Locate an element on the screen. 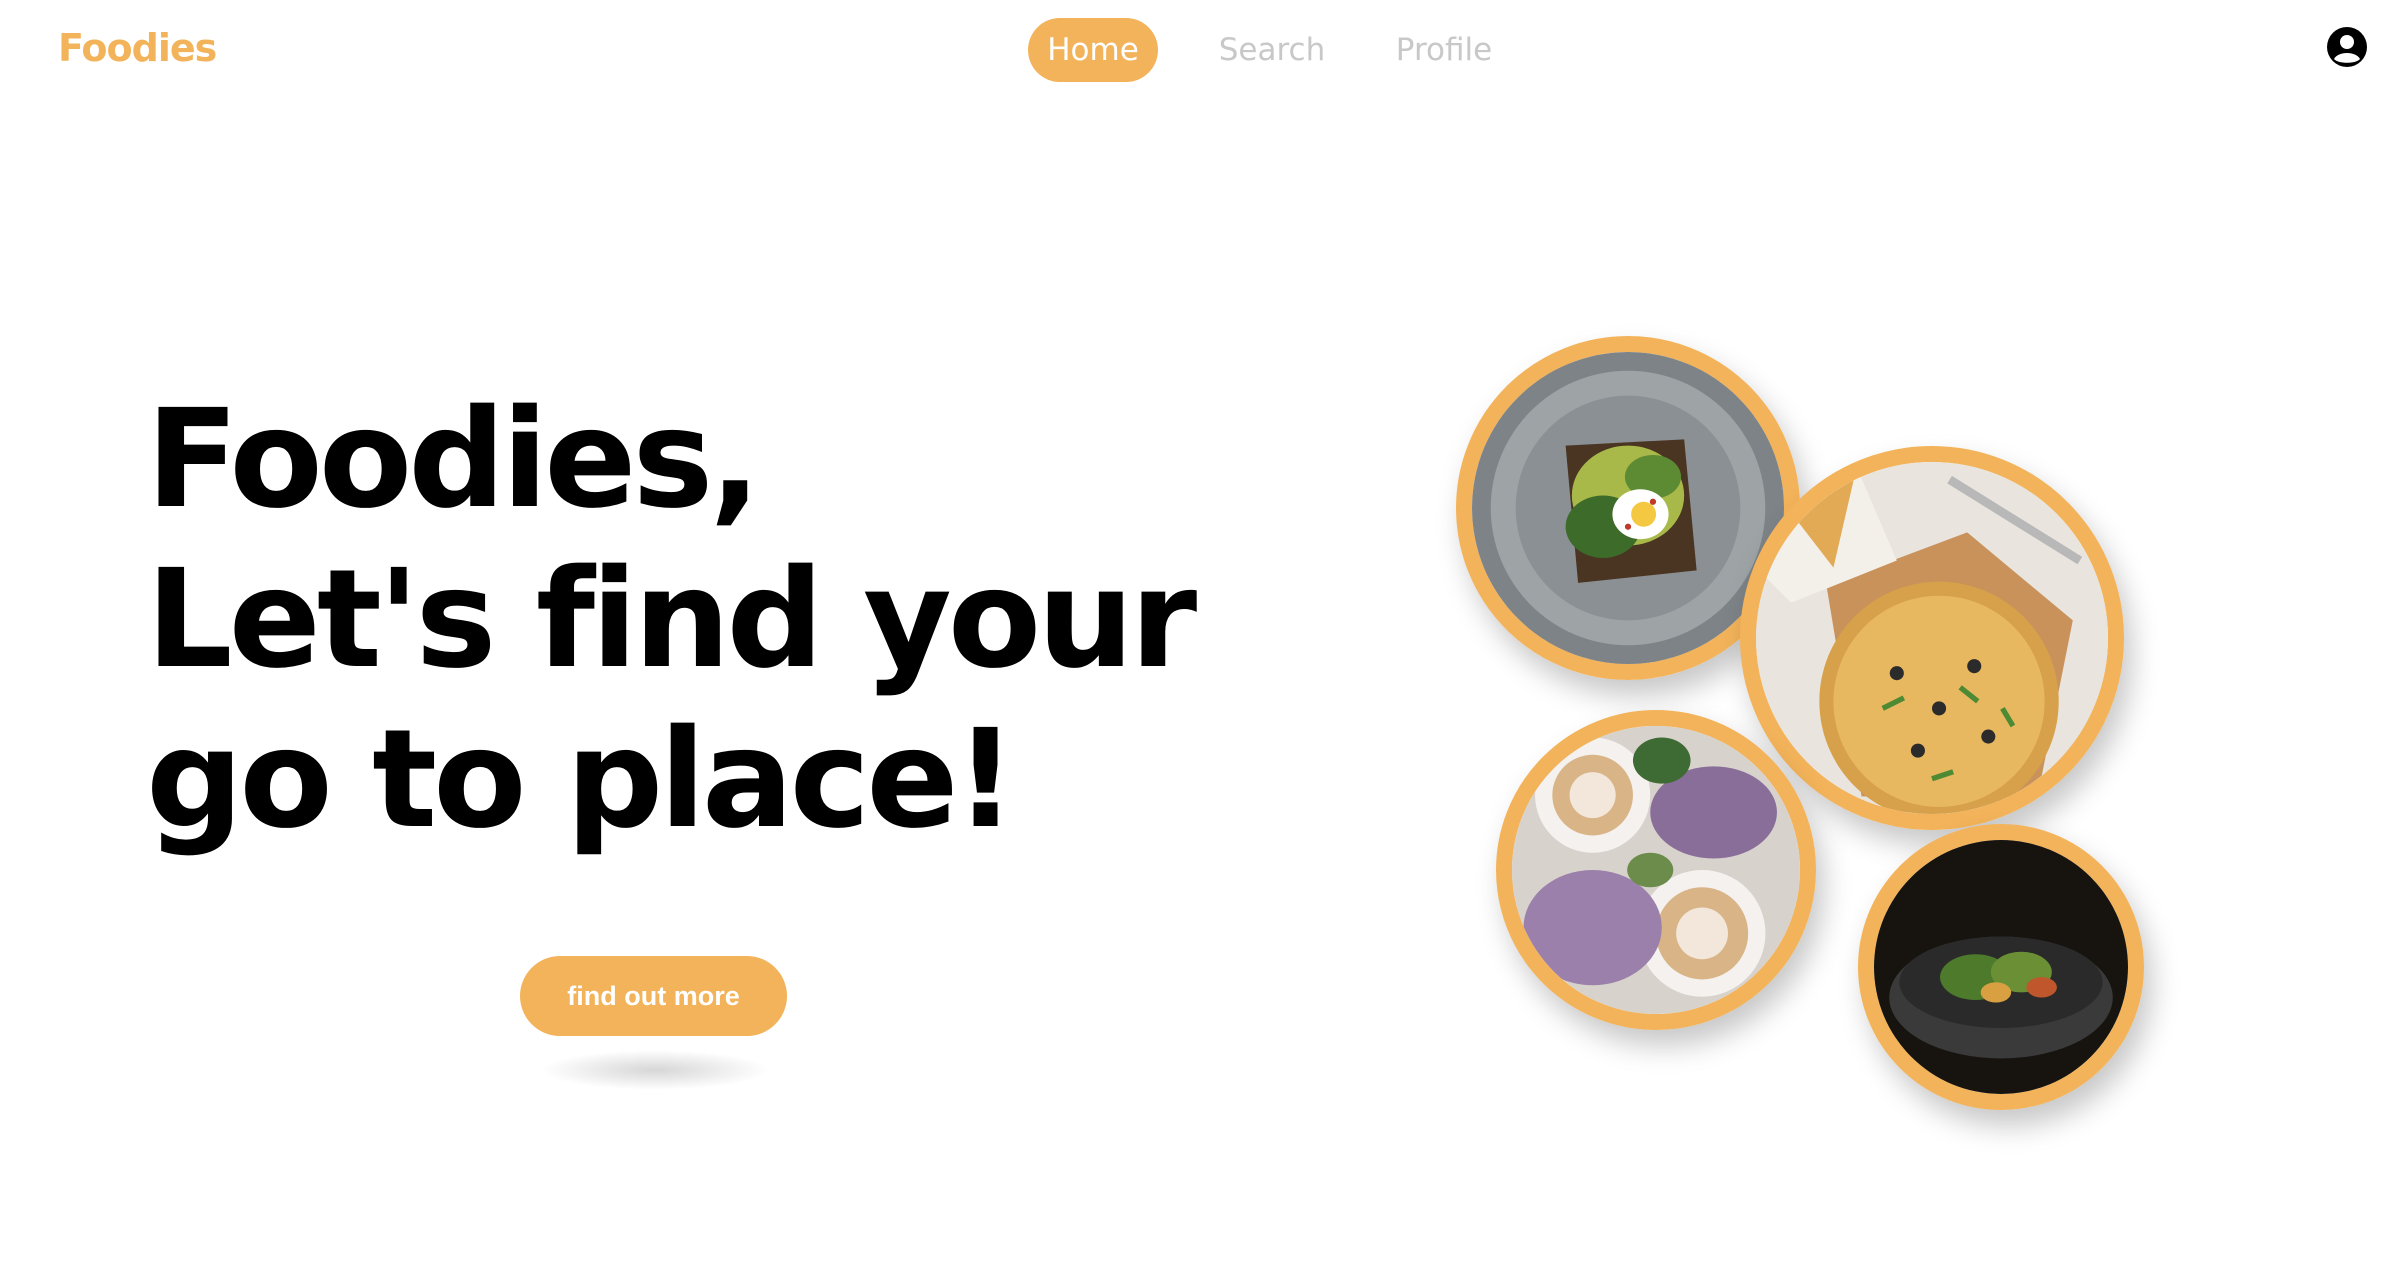 Image resolution: width=2396 pixels, height=1266 pixels. hero-line-2: Let's find your is located at coordinates (671, 620).